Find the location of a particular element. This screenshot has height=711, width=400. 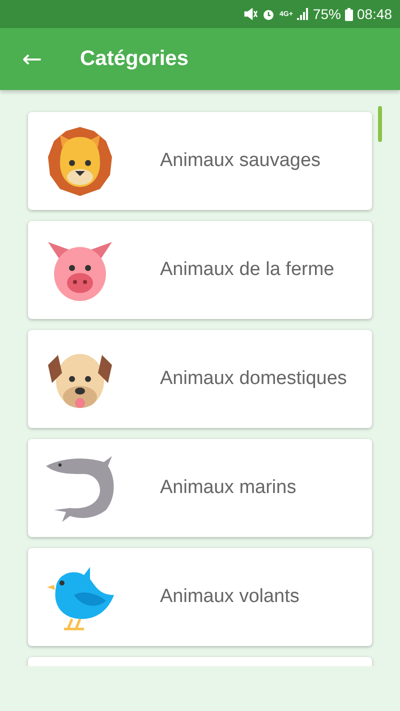

category-label: Animaux de la ferme is located at coordinates (247, 270).